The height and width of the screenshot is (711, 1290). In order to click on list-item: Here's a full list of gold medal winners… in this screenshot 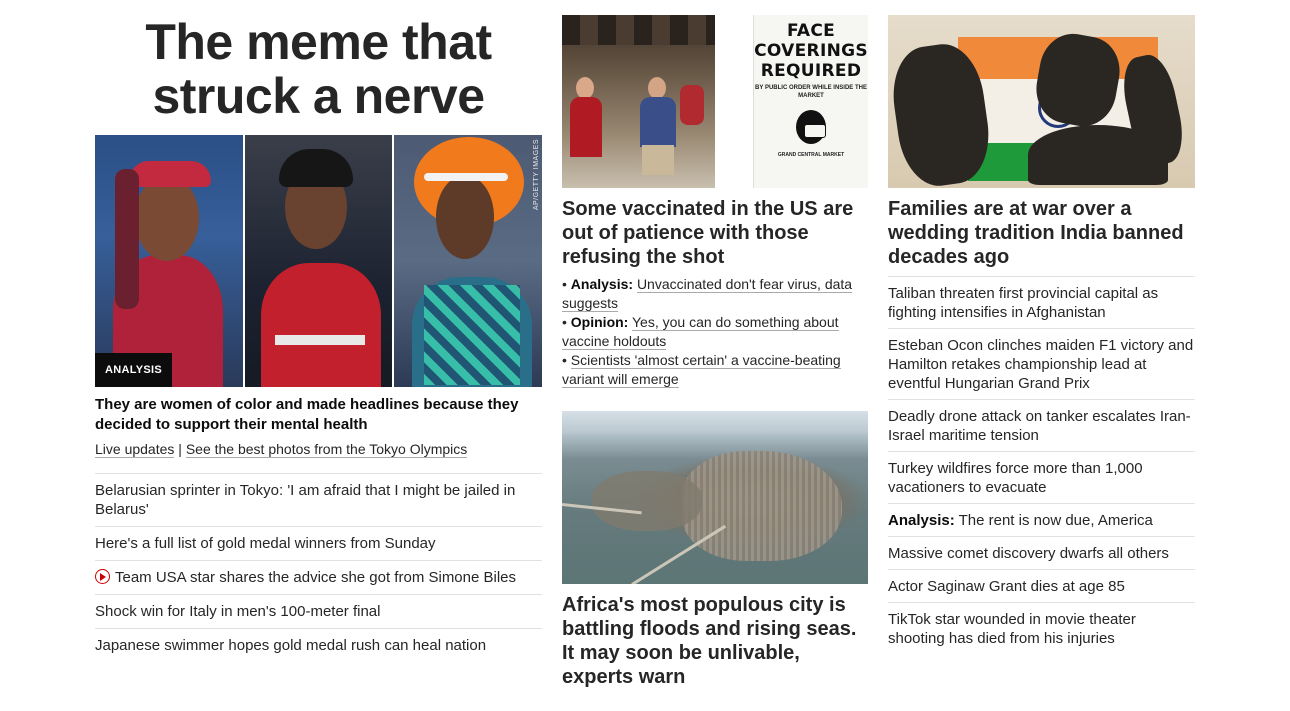, I will do `click(318, 544)`.